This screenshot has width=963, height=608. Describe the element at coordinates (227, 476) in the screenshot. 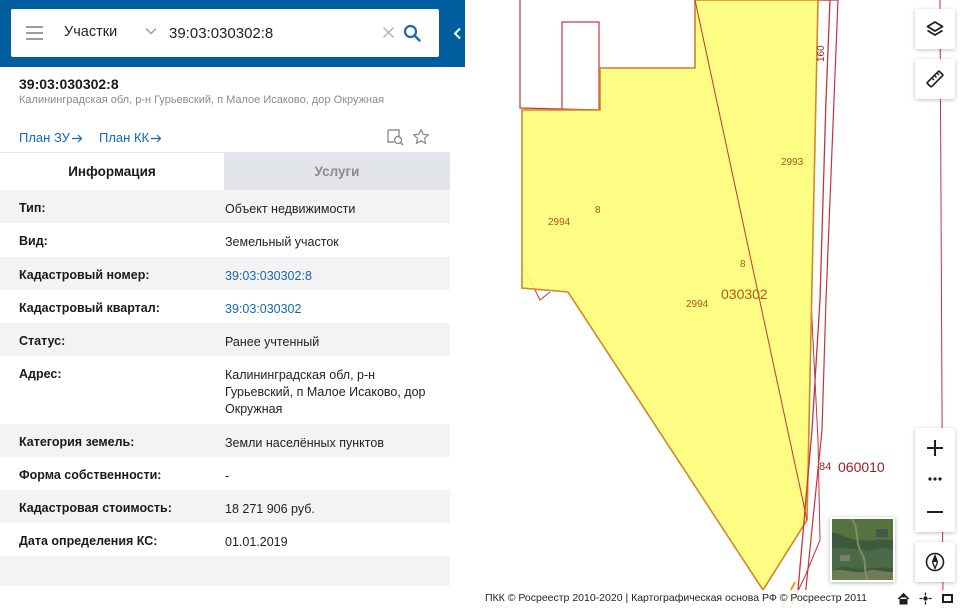

I see `info-value: -` at that location.